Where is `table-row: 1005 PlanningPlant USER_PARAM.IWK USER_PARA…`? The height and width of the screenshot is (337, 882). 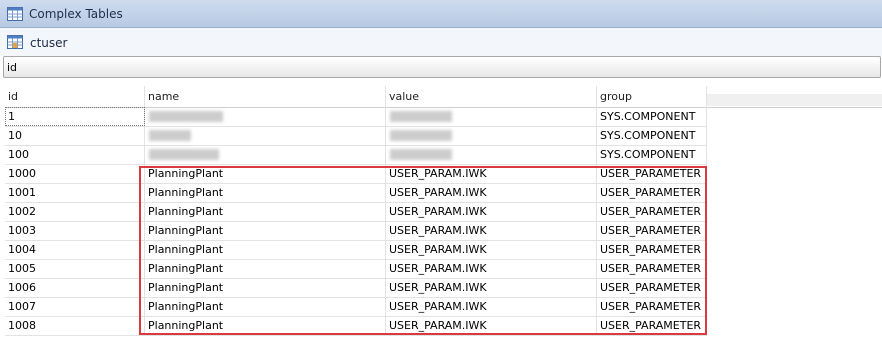
table-row: 1005 PlanningPlant USER_PARAM.IWK USER_PARA… is located at coordinates (356, 269).